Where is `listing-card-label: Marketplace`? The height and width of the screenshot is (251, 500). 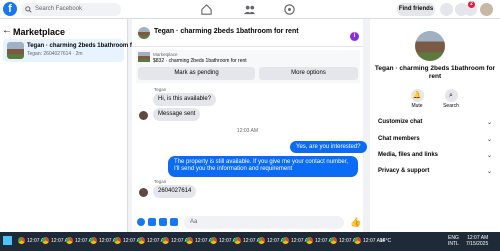
listing-card-label: Marketplace is located at coordinates (165, 54).